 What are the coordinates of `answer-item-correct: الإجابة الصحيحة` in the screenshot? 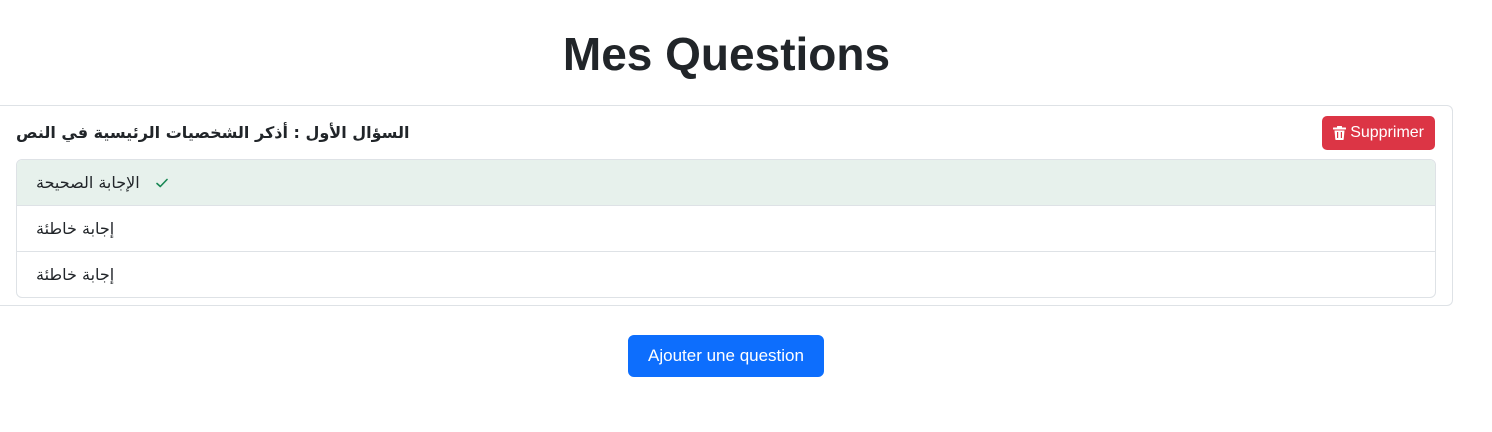 It's located at (726, 182).